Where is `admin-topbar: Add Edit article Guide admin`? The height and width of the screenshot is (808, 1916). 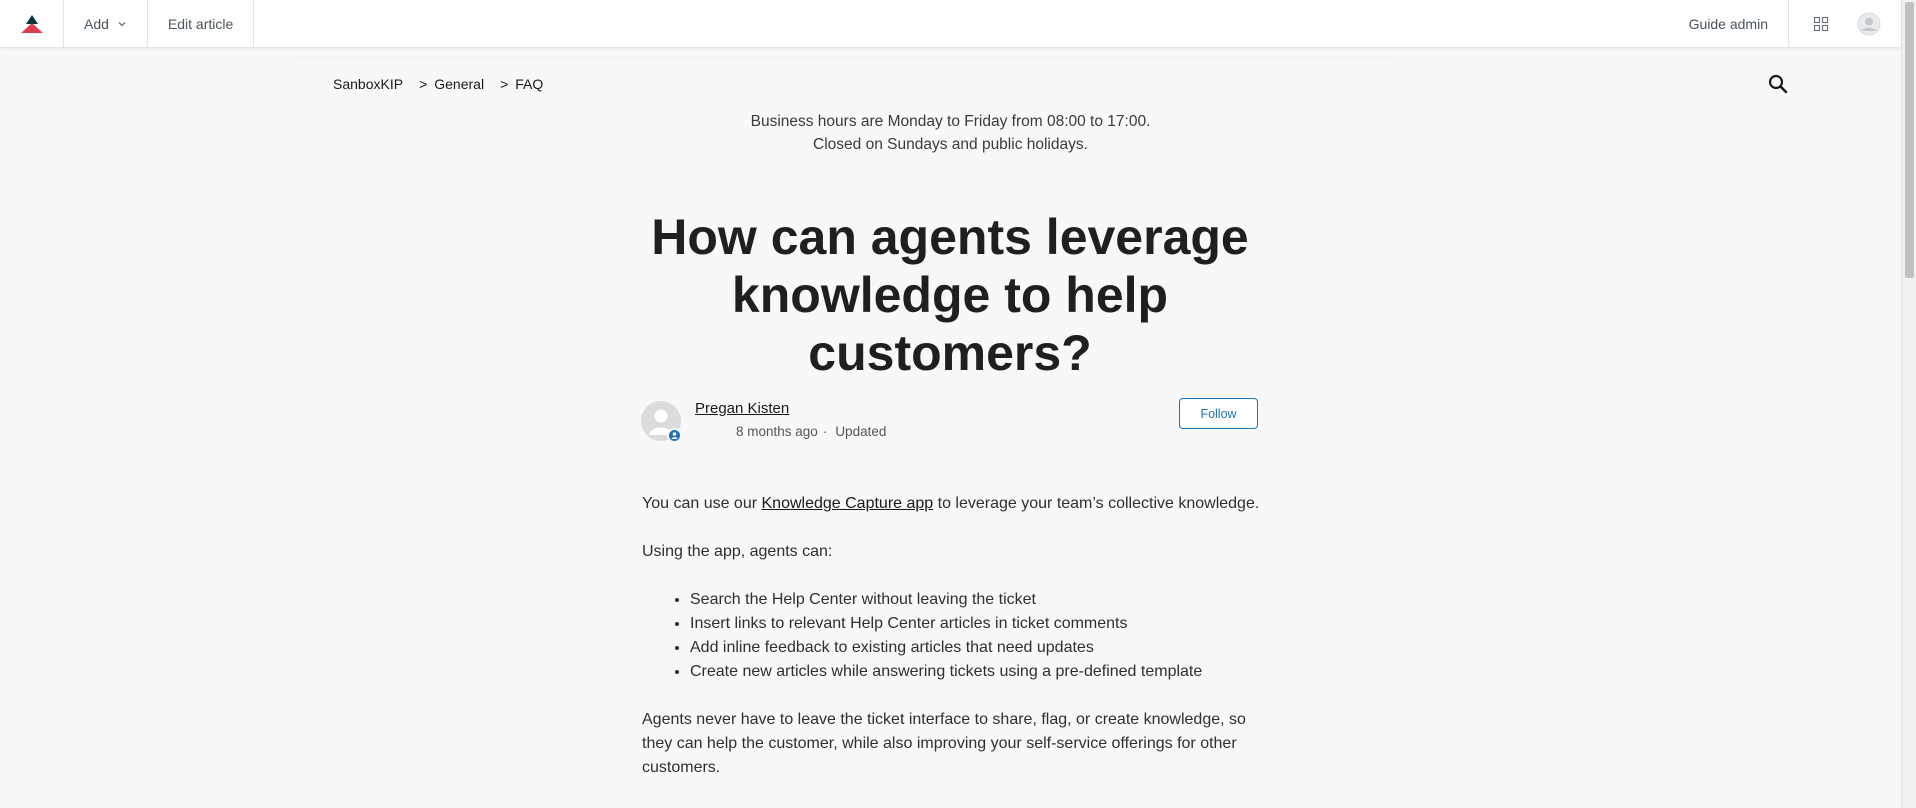 admin-topbar: Add Edit article Guide admin is located at coordinates (950, 24).